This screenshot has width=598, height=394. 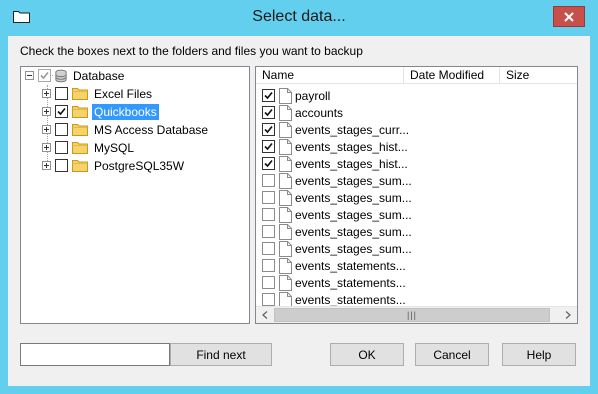 What do you see at coordinates (330, 75) in the screenshot?
I see `column-name: Name` at bounding box center [330, 75].